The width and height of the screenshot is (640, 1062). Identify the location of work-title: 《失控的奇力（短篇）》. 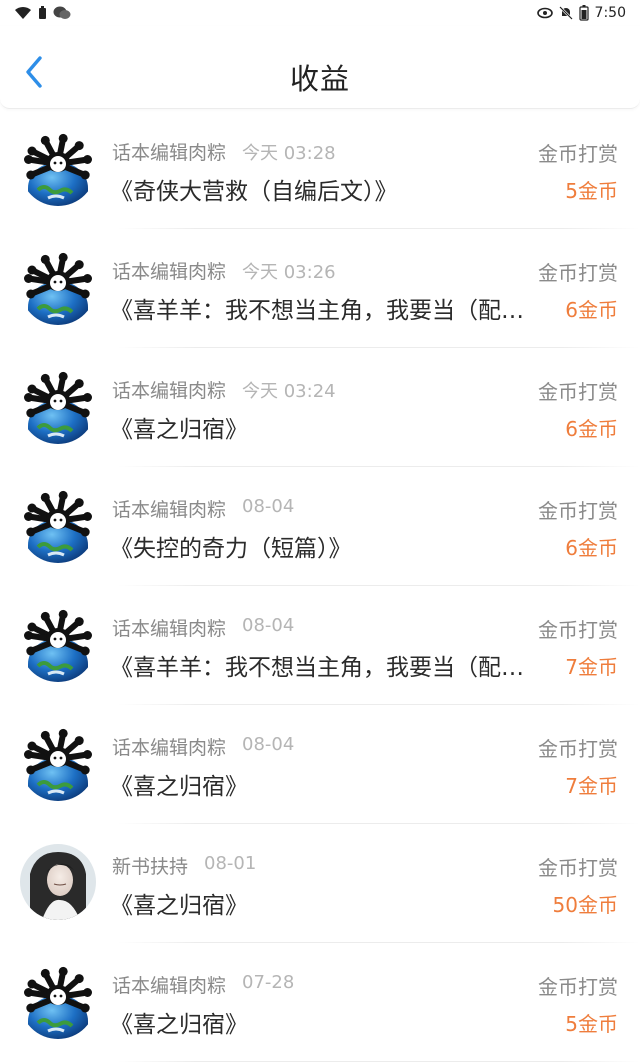
(231, 549).